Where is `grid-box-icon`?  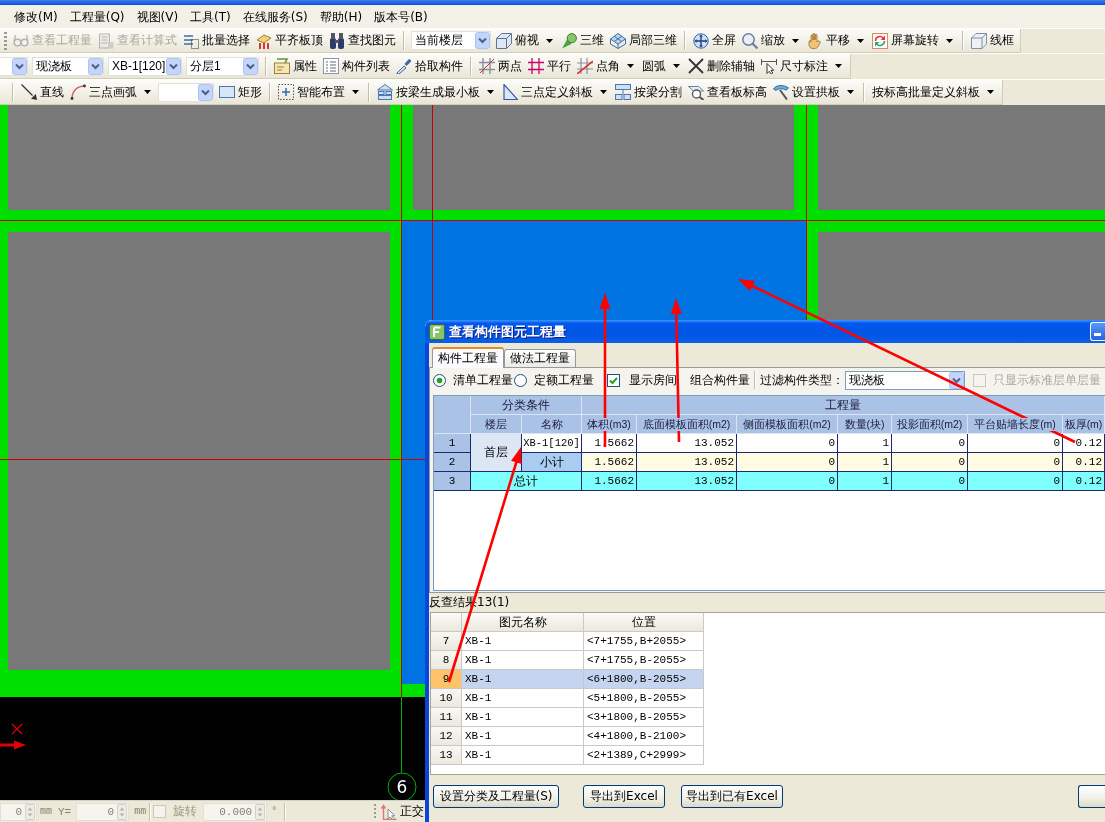 grid-box-icon is located at coordinates (618, 40).